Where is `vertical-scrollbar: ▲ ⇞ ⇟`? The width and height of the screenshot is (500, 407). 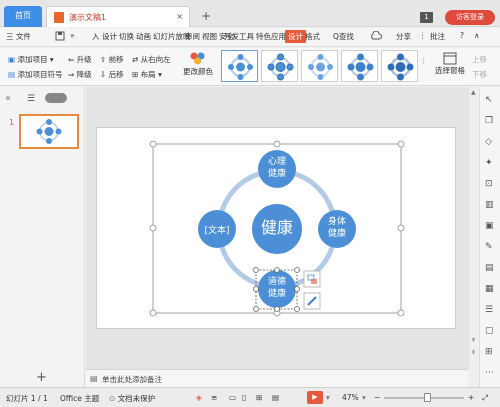
vertical-scrollbar: ▲ ⇞ ⇟ is located at coordinates (473, 228).